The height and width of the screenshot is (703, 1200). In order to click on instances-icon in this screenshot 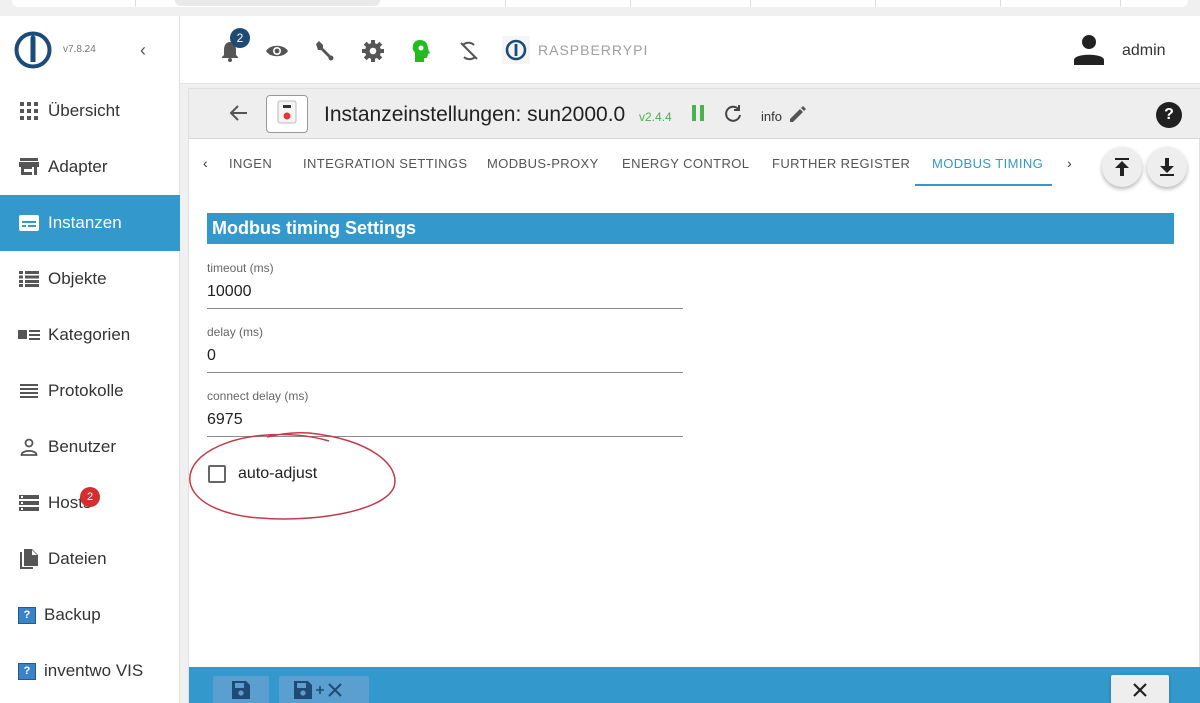, I will do `click(29, 223)`.